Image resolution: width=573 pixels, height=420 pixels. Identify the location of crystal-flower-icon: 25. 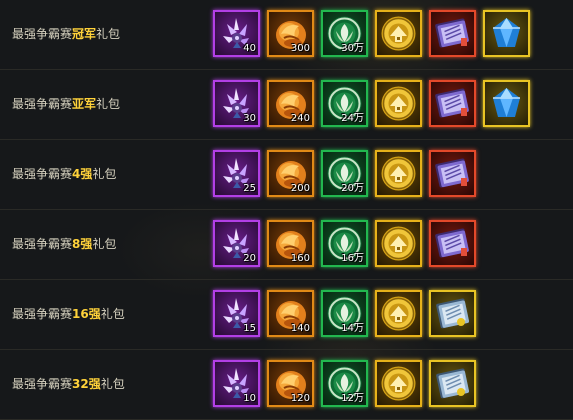
(236, 173).